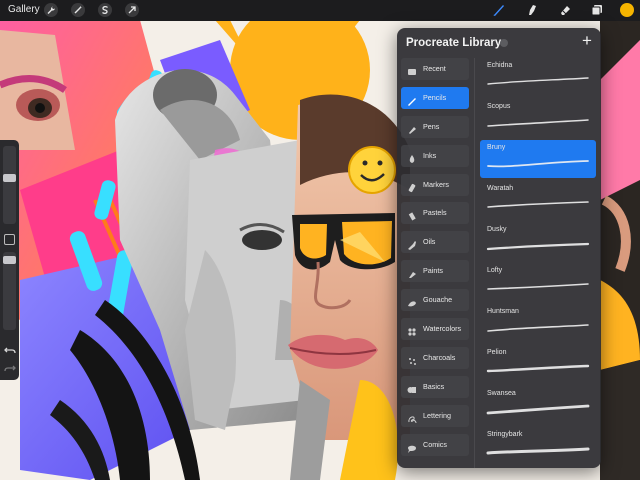 Image resolution: width=640 pixels, height=480 pixels. What do you see at coordinates (430, 155) in the screenshot?
I see `category-label: Inks` at bounding box center [430, 155].